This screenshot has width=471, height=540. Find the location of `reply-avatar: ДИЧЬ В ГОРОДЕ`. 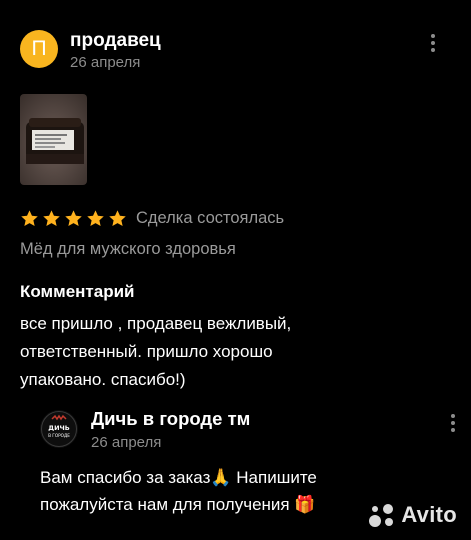

reply-avatar: ДИЧЬ В ГОРОДЕ is located at coordinates (59, 429).